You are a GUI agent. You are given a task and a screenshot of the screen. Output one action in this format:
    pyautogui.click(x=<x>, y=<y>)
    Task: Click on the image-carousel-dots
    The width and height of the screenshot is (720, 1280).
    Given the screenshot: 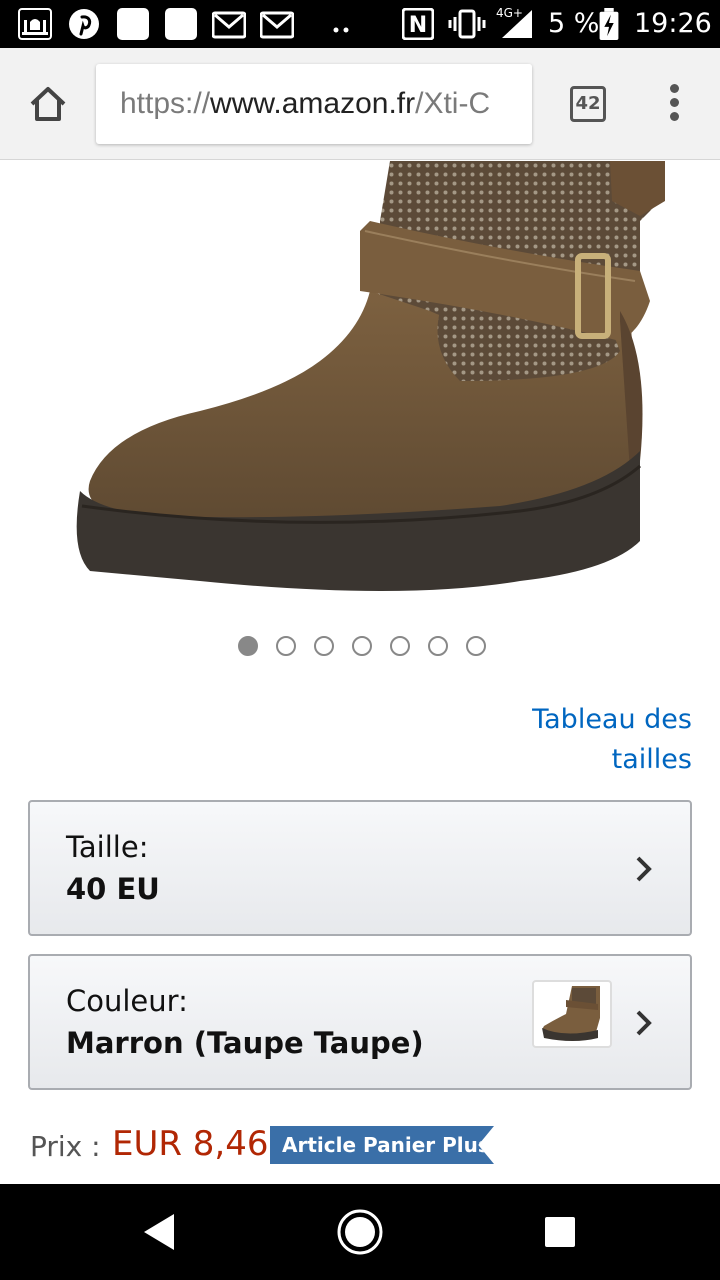 What is the action you would take?
    pyautogui.click(x=360, y=647)
    